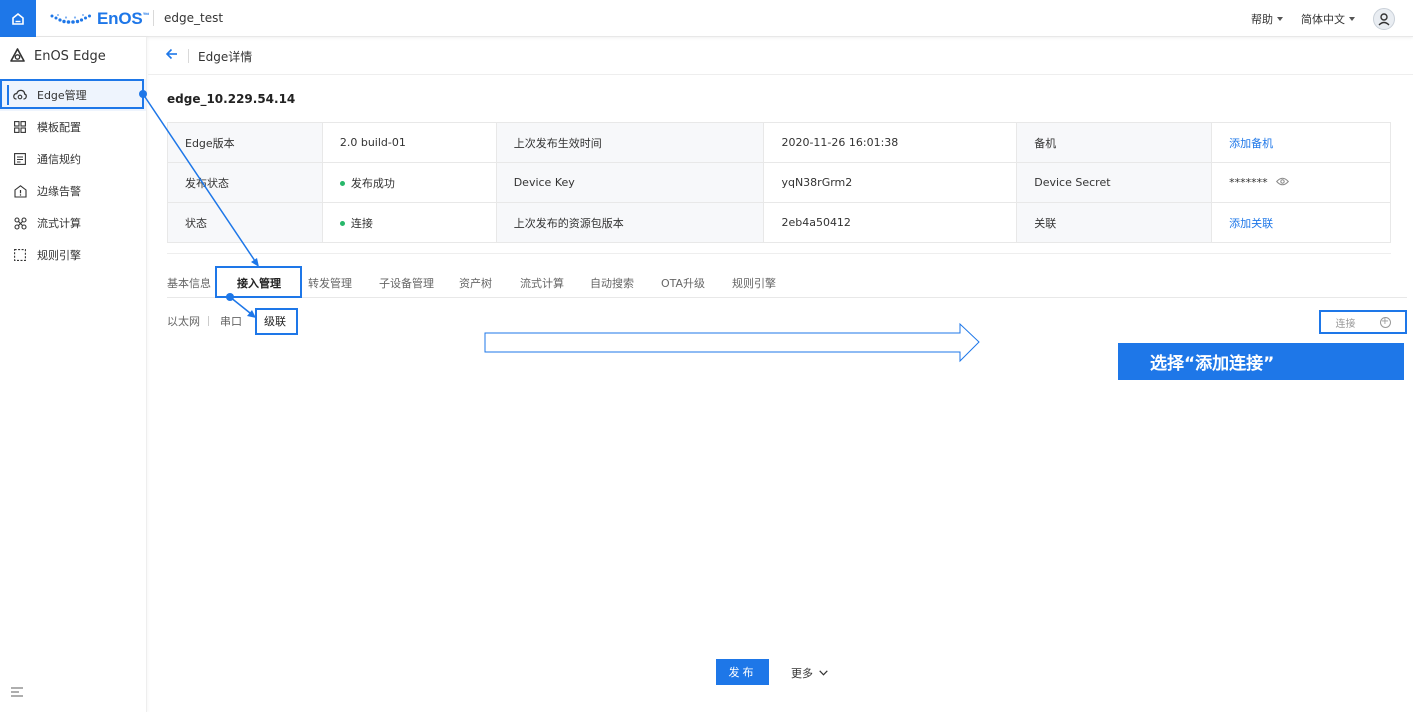  What do you see at coordinates (409, 142) in the screenshot?
I see `edge-version-value: 2.0 build-01` at bounding box center [409, 142].